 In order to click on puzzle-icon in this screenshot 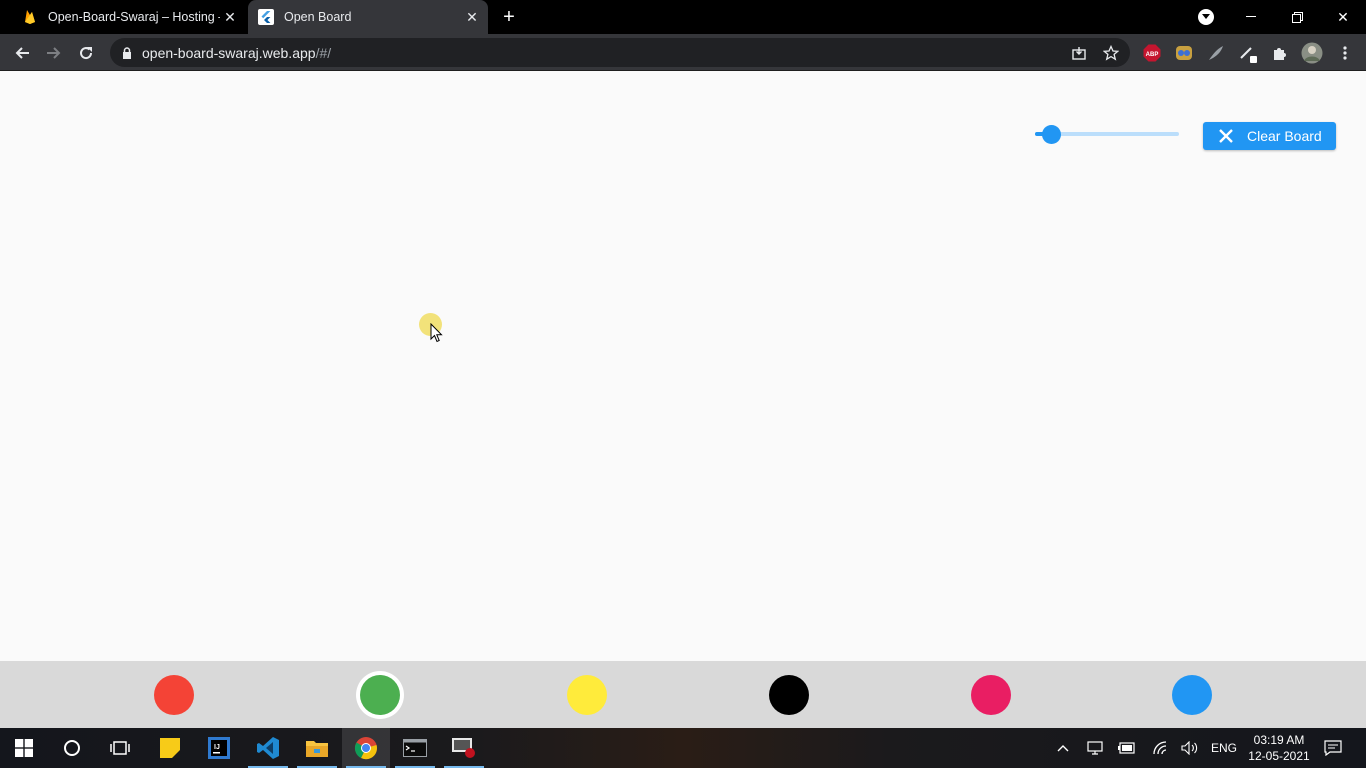, I will do `click(1280, 53)`.